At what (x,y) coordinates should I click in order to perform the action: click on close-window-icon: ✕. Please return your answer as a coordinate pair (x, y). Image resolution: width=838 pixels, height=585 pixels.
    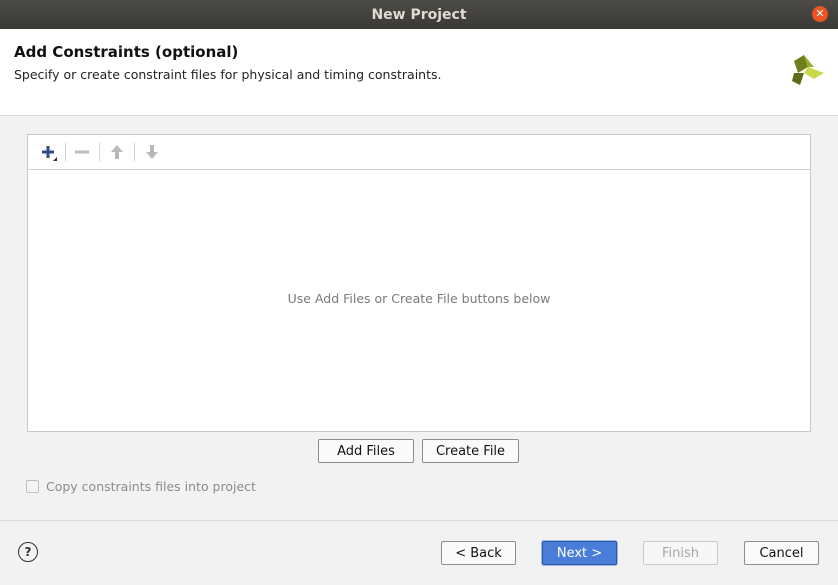
    Looking at the image, I should click on (820, 14).